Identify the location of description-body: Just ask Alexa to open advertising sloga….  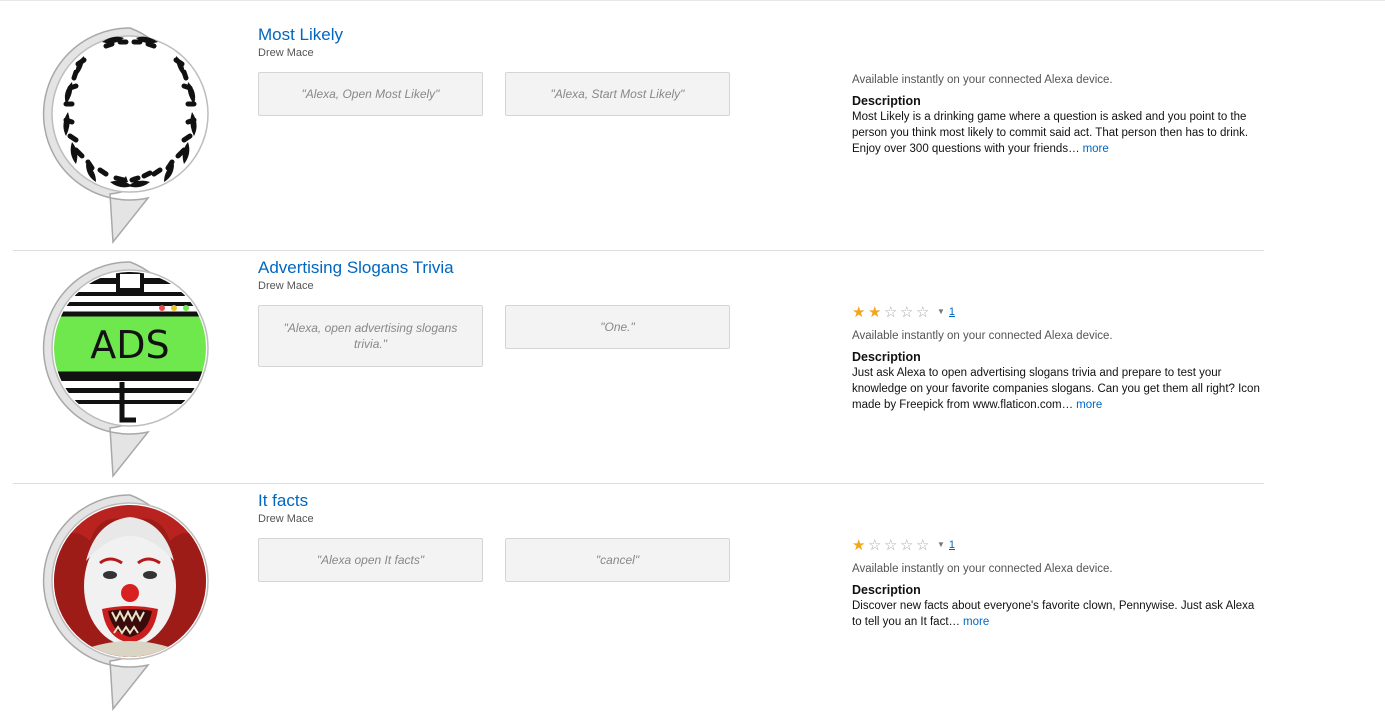
(1056, 389).